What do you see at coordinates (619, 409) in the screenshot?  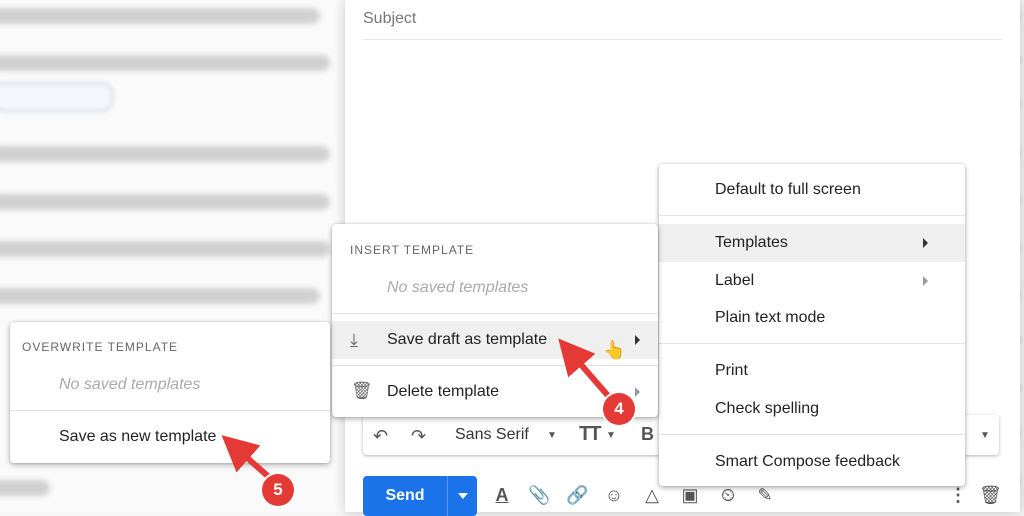 I see `step-4-badge: 4` at bounding box center [619, 409].